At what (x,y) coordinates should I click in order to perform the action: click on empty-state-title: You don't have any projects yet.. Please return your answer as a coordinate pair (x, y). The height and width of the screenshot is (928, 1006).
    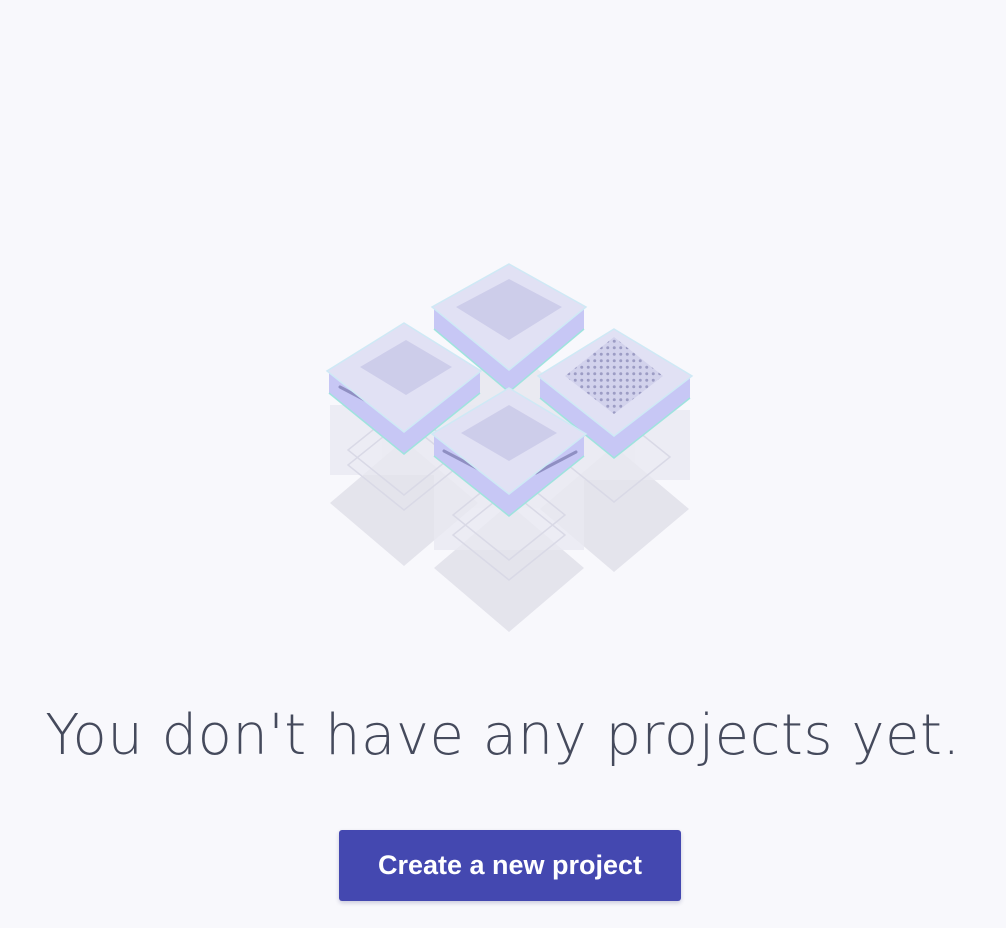
    Looking at the image, I should click on (503, 735).